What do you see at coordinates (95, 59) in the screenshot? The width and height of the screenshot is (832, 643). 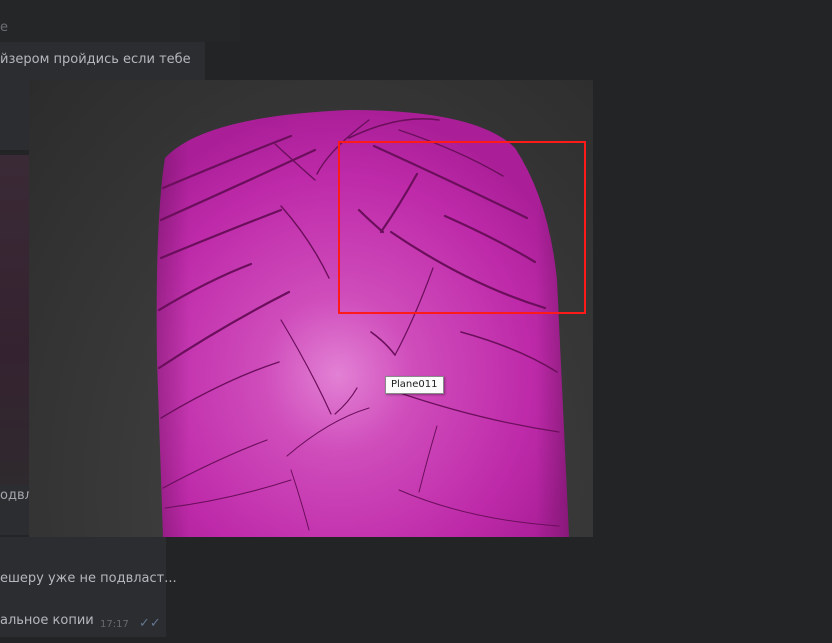 I see `message-text-top: йзером пройдись если тебе` at bounding box center [95, 59].